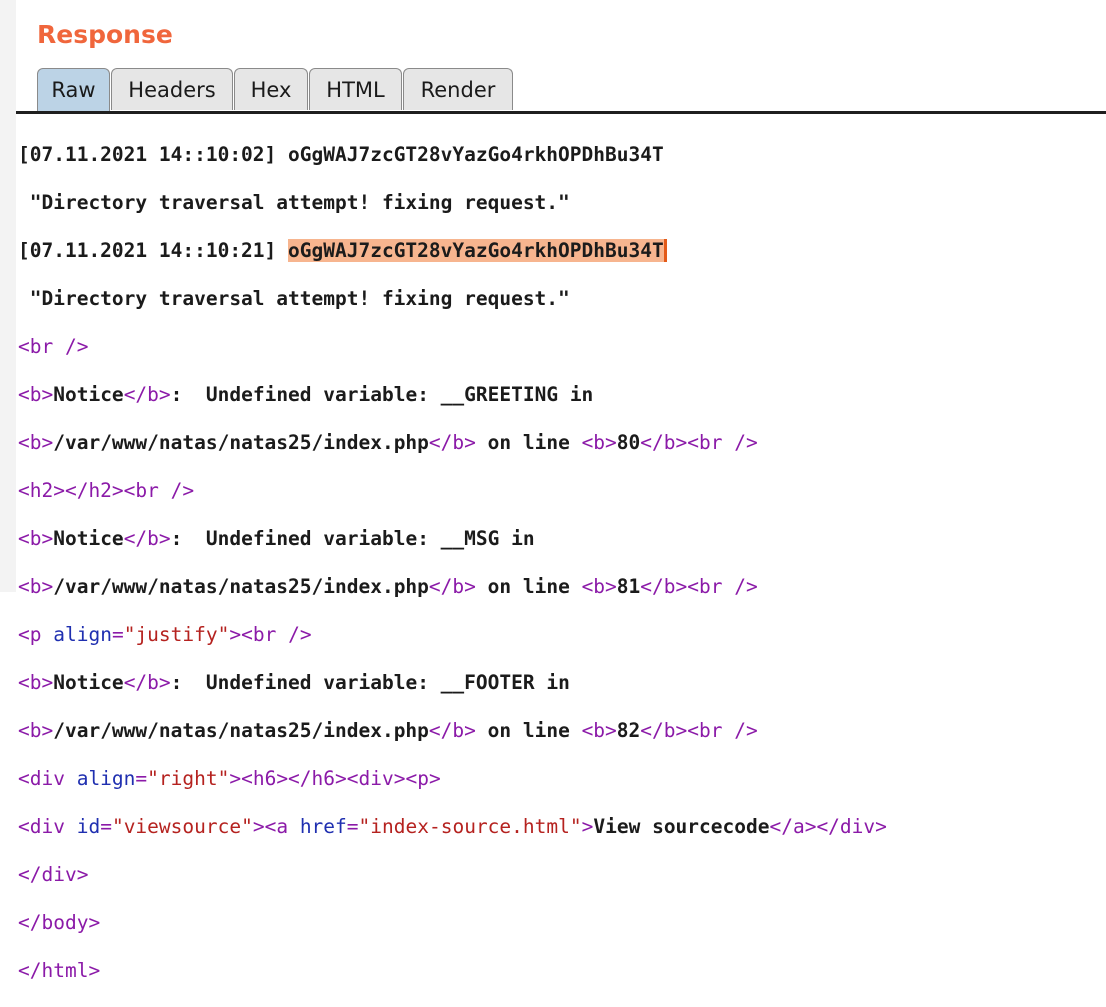  I want to click on code-line: <h2></h2><br />, so click(106, 490).